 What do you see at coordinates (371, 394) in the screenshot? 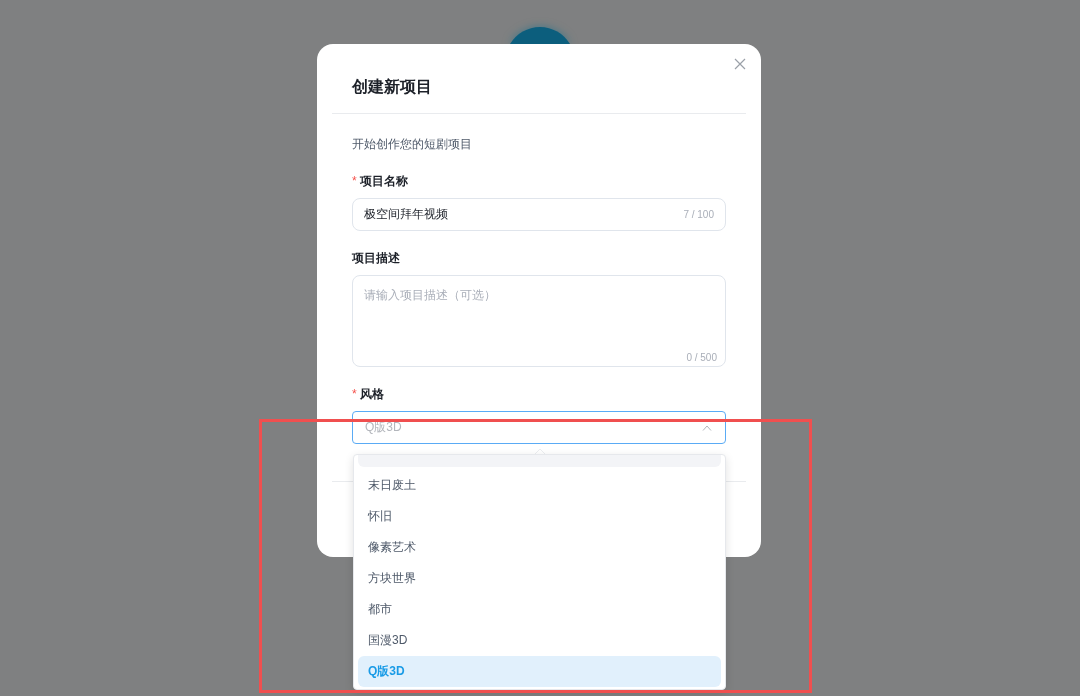
I see `field-label: 风格` at bounding box center [371, 394].